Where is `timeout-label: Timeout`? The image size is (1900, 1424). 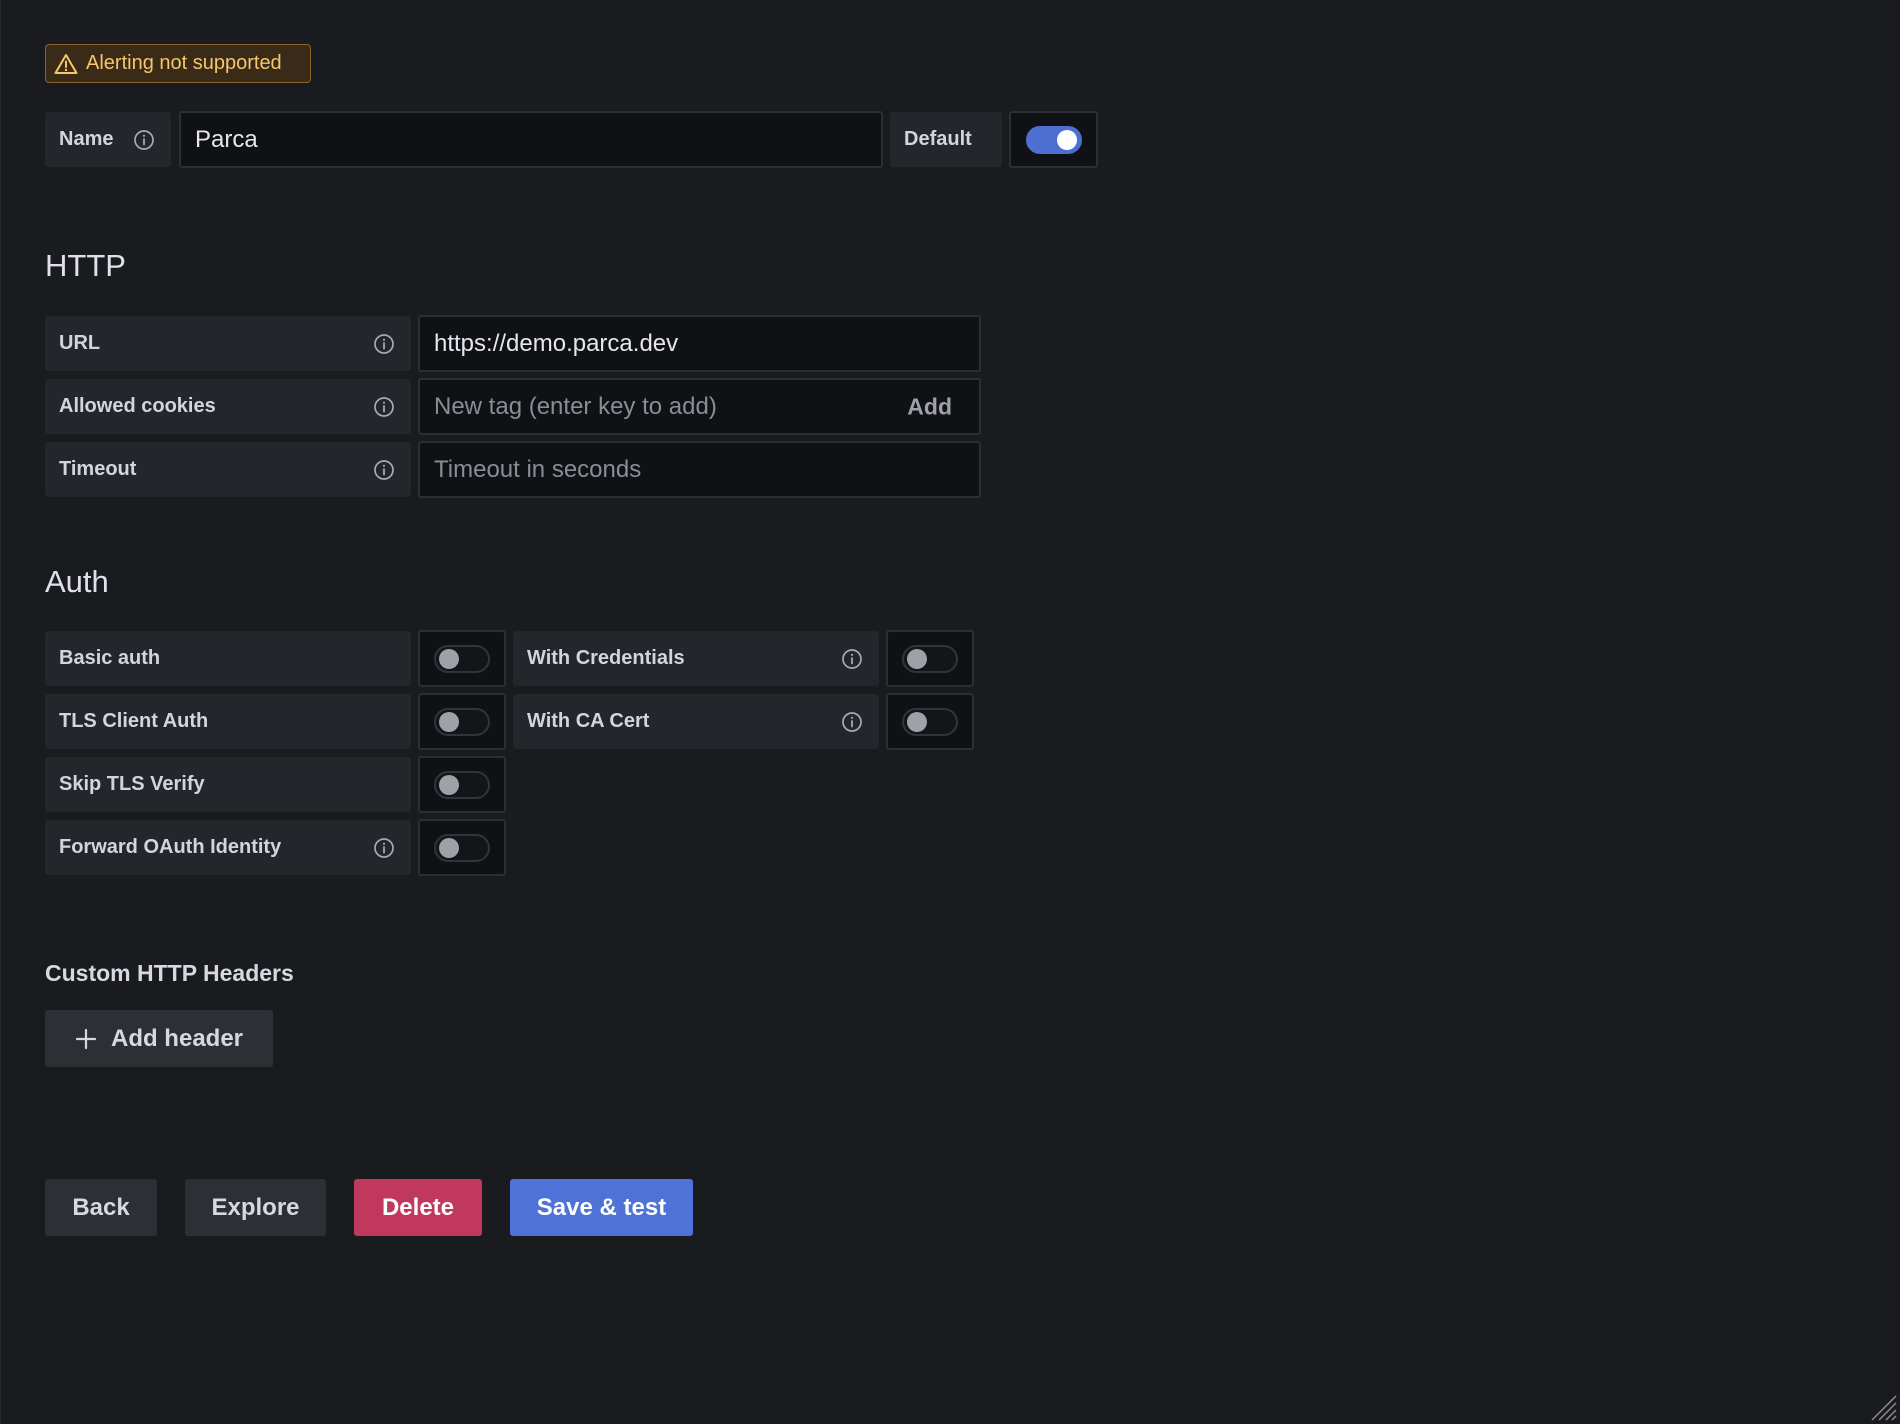 timeout-label: Timeout is located at coordinates (228, 469).